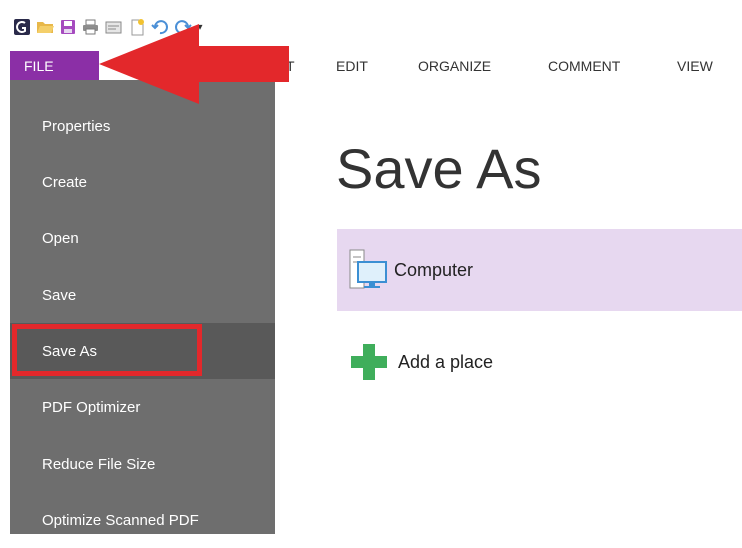 Image resolution: width=742 pixels, height=548 pixels. Describe the element at coordinates (67, 27) in the screenshot. I see `save-icon` at that location.